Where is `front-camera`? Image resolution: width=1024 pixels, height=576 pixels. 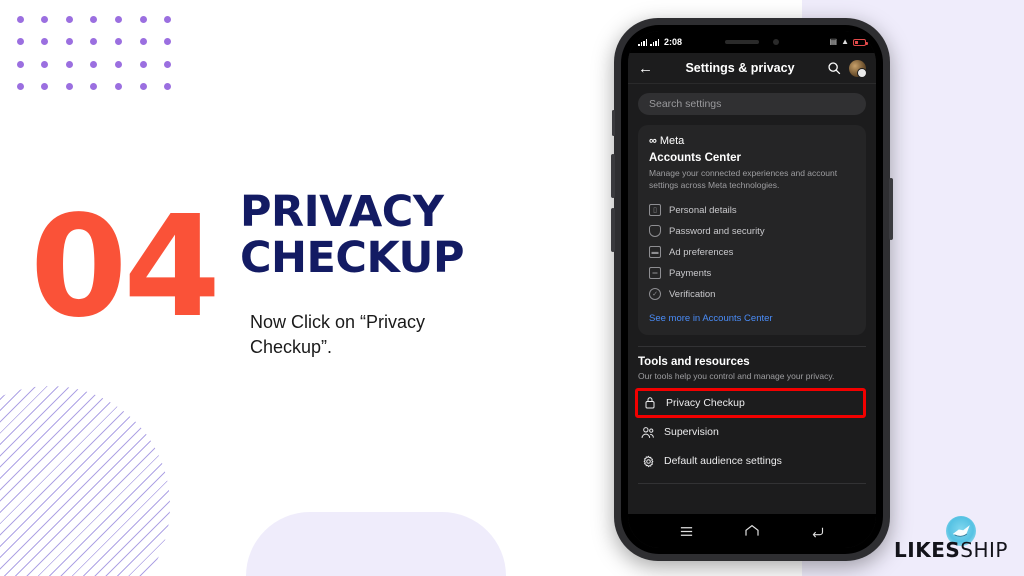 front-camera is located at coordinates (776, 41).